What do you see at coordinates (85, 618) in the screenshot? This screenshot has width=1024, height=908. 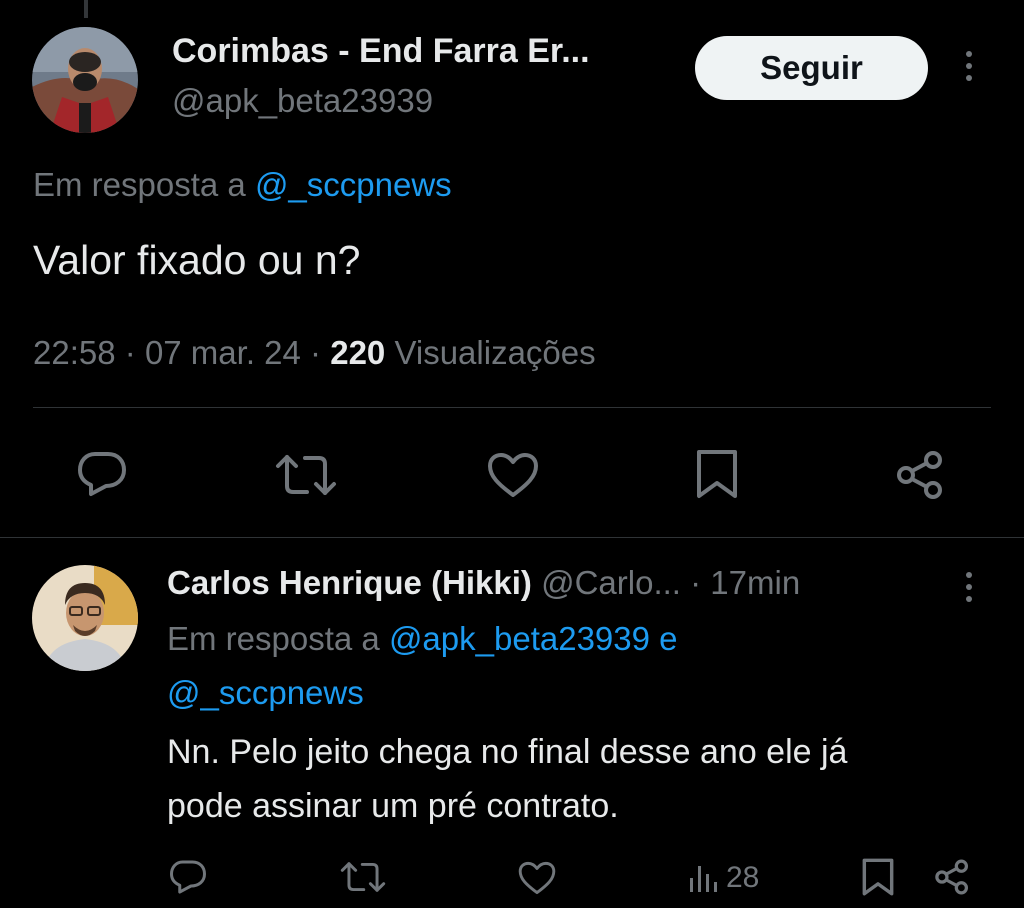 I see `reply-author-avatar` at bounding box center [85, 618].